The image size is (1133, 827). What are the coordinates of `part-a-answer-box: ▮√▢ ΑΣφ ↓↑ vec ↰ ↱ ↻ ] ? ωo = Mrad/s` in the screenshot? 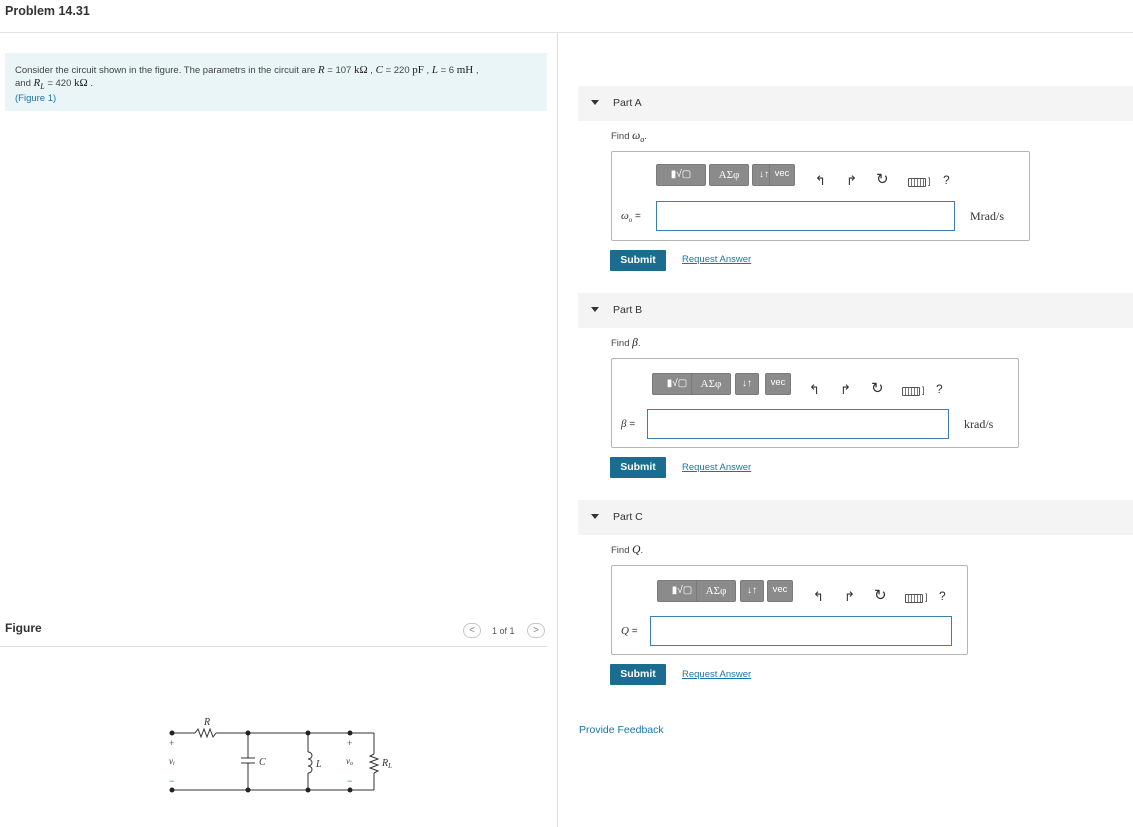 It's located at (820, 196).